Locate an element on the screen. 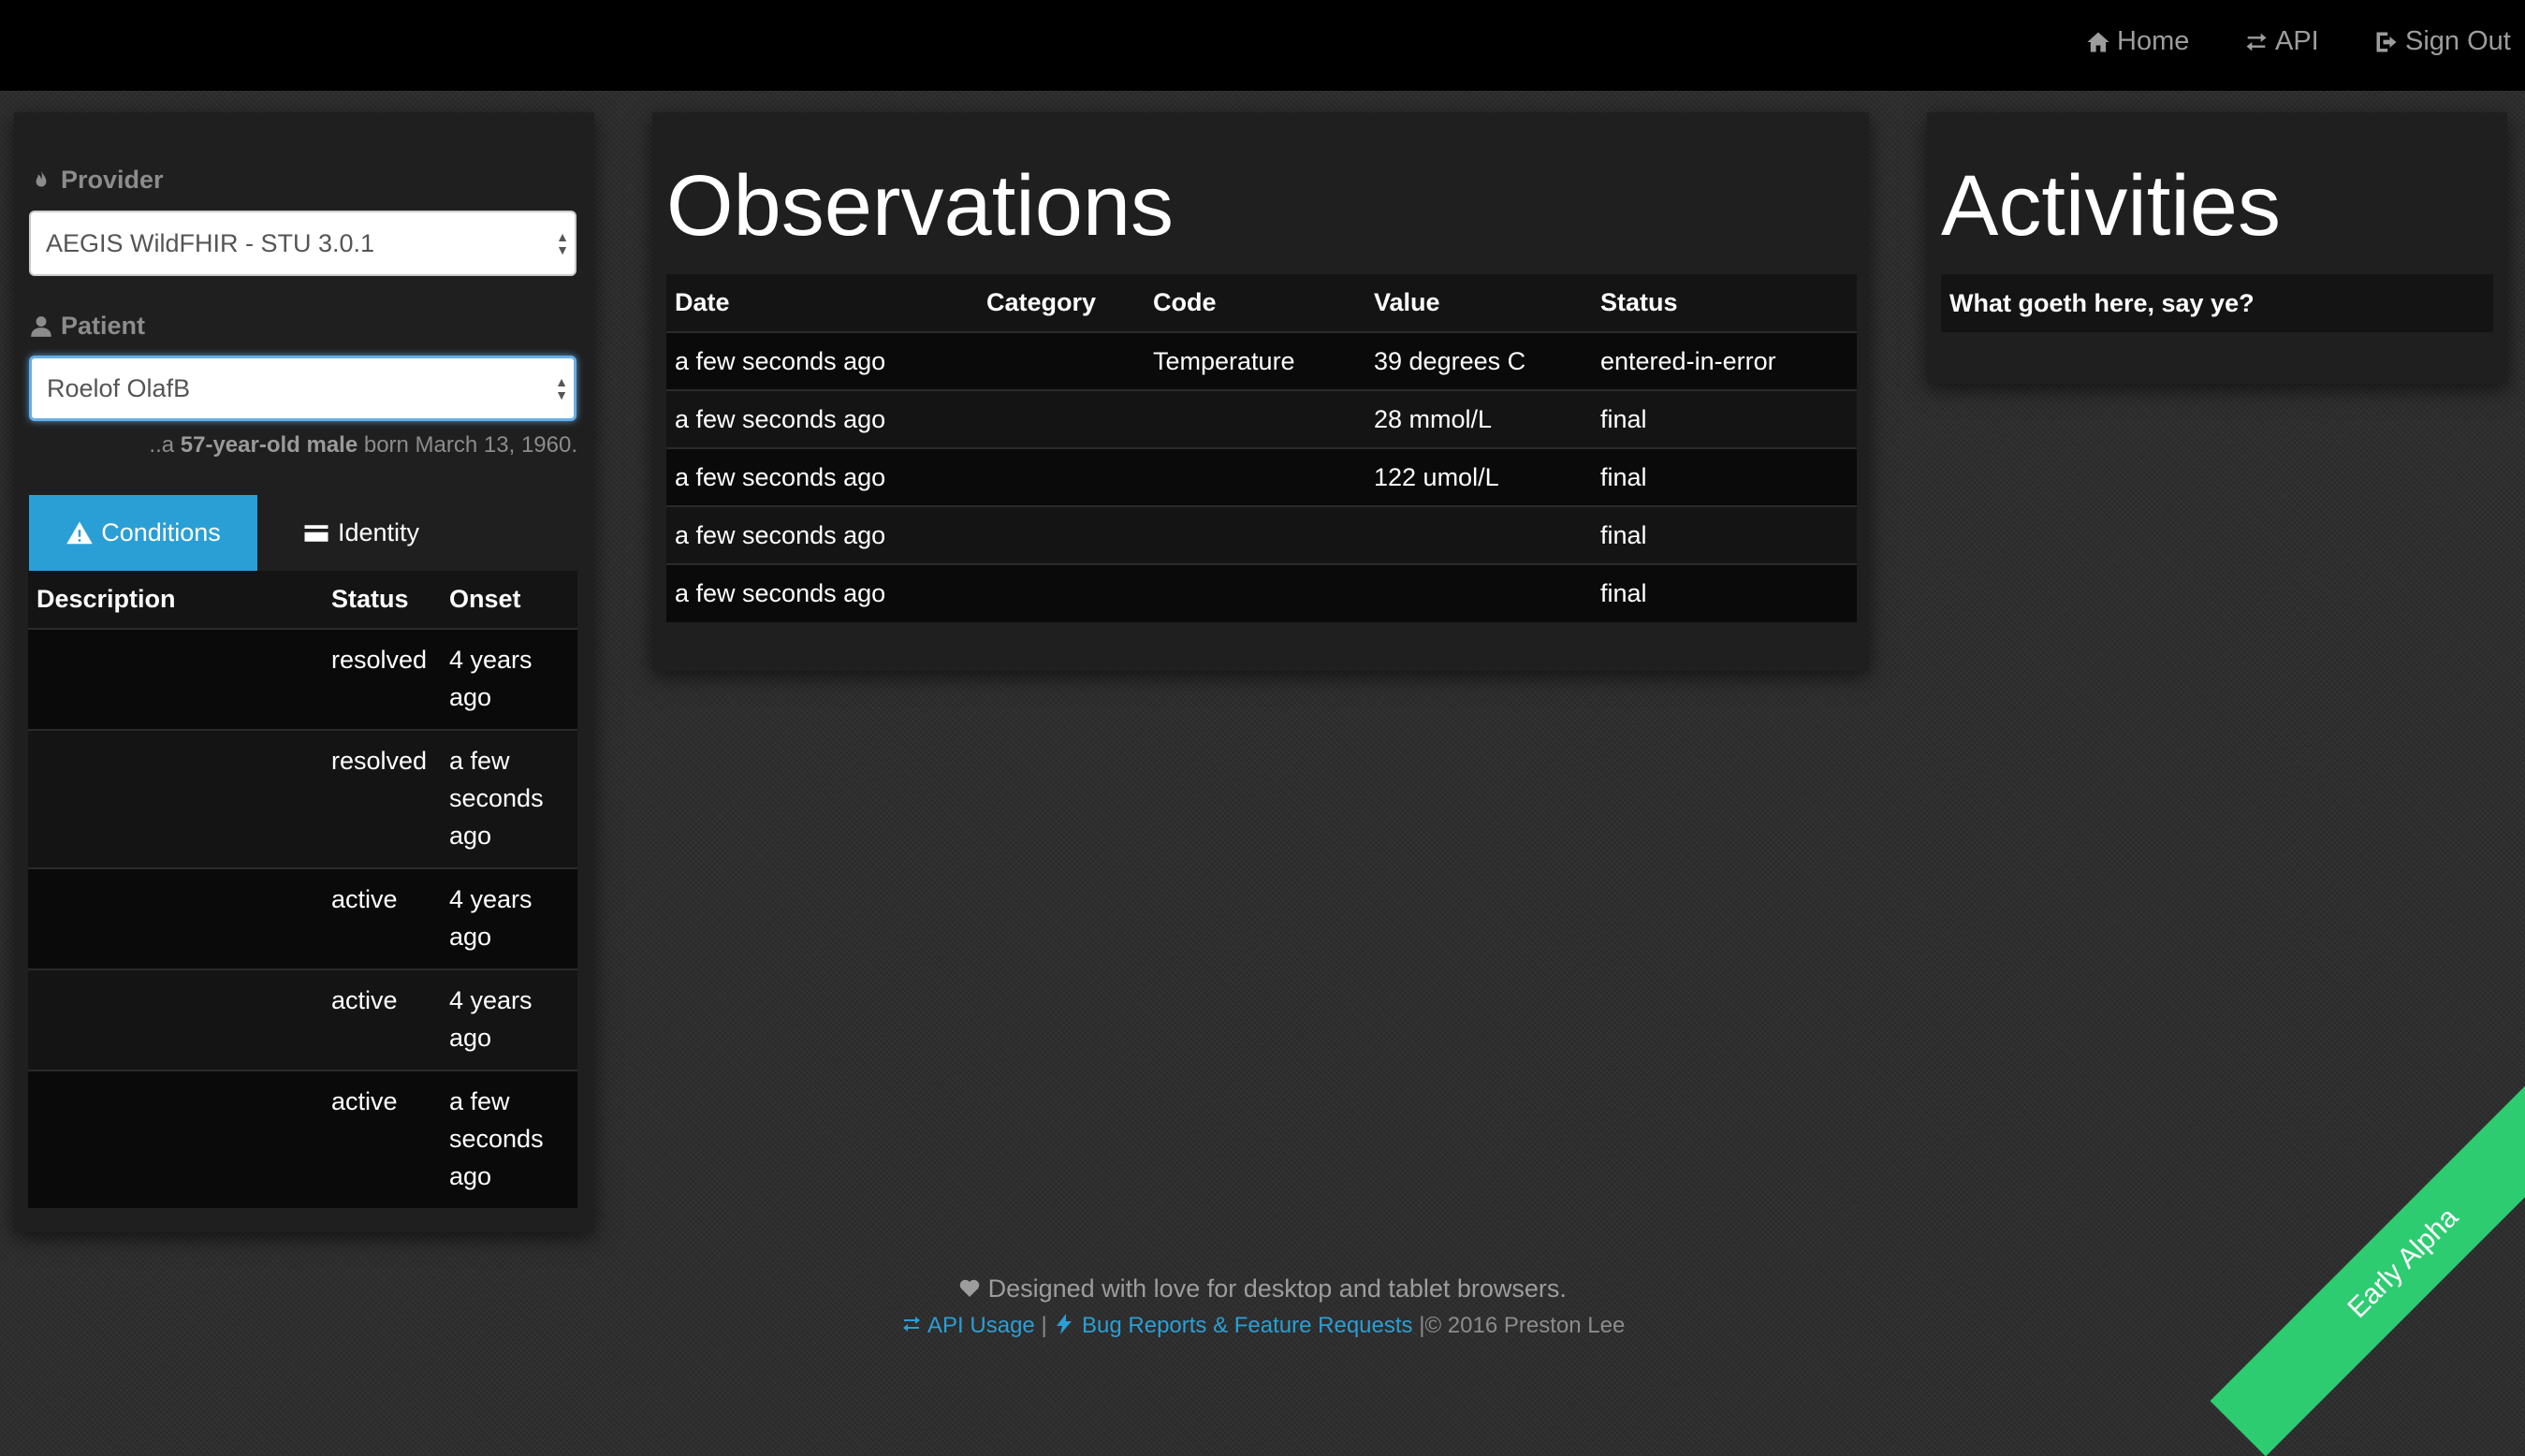 The height and width of the screenshot is (1456, 2525). provider-select: AEGIS WildFHIR - STU 3.0.1 ▲ ▼ is located at coordinates (303, 243).